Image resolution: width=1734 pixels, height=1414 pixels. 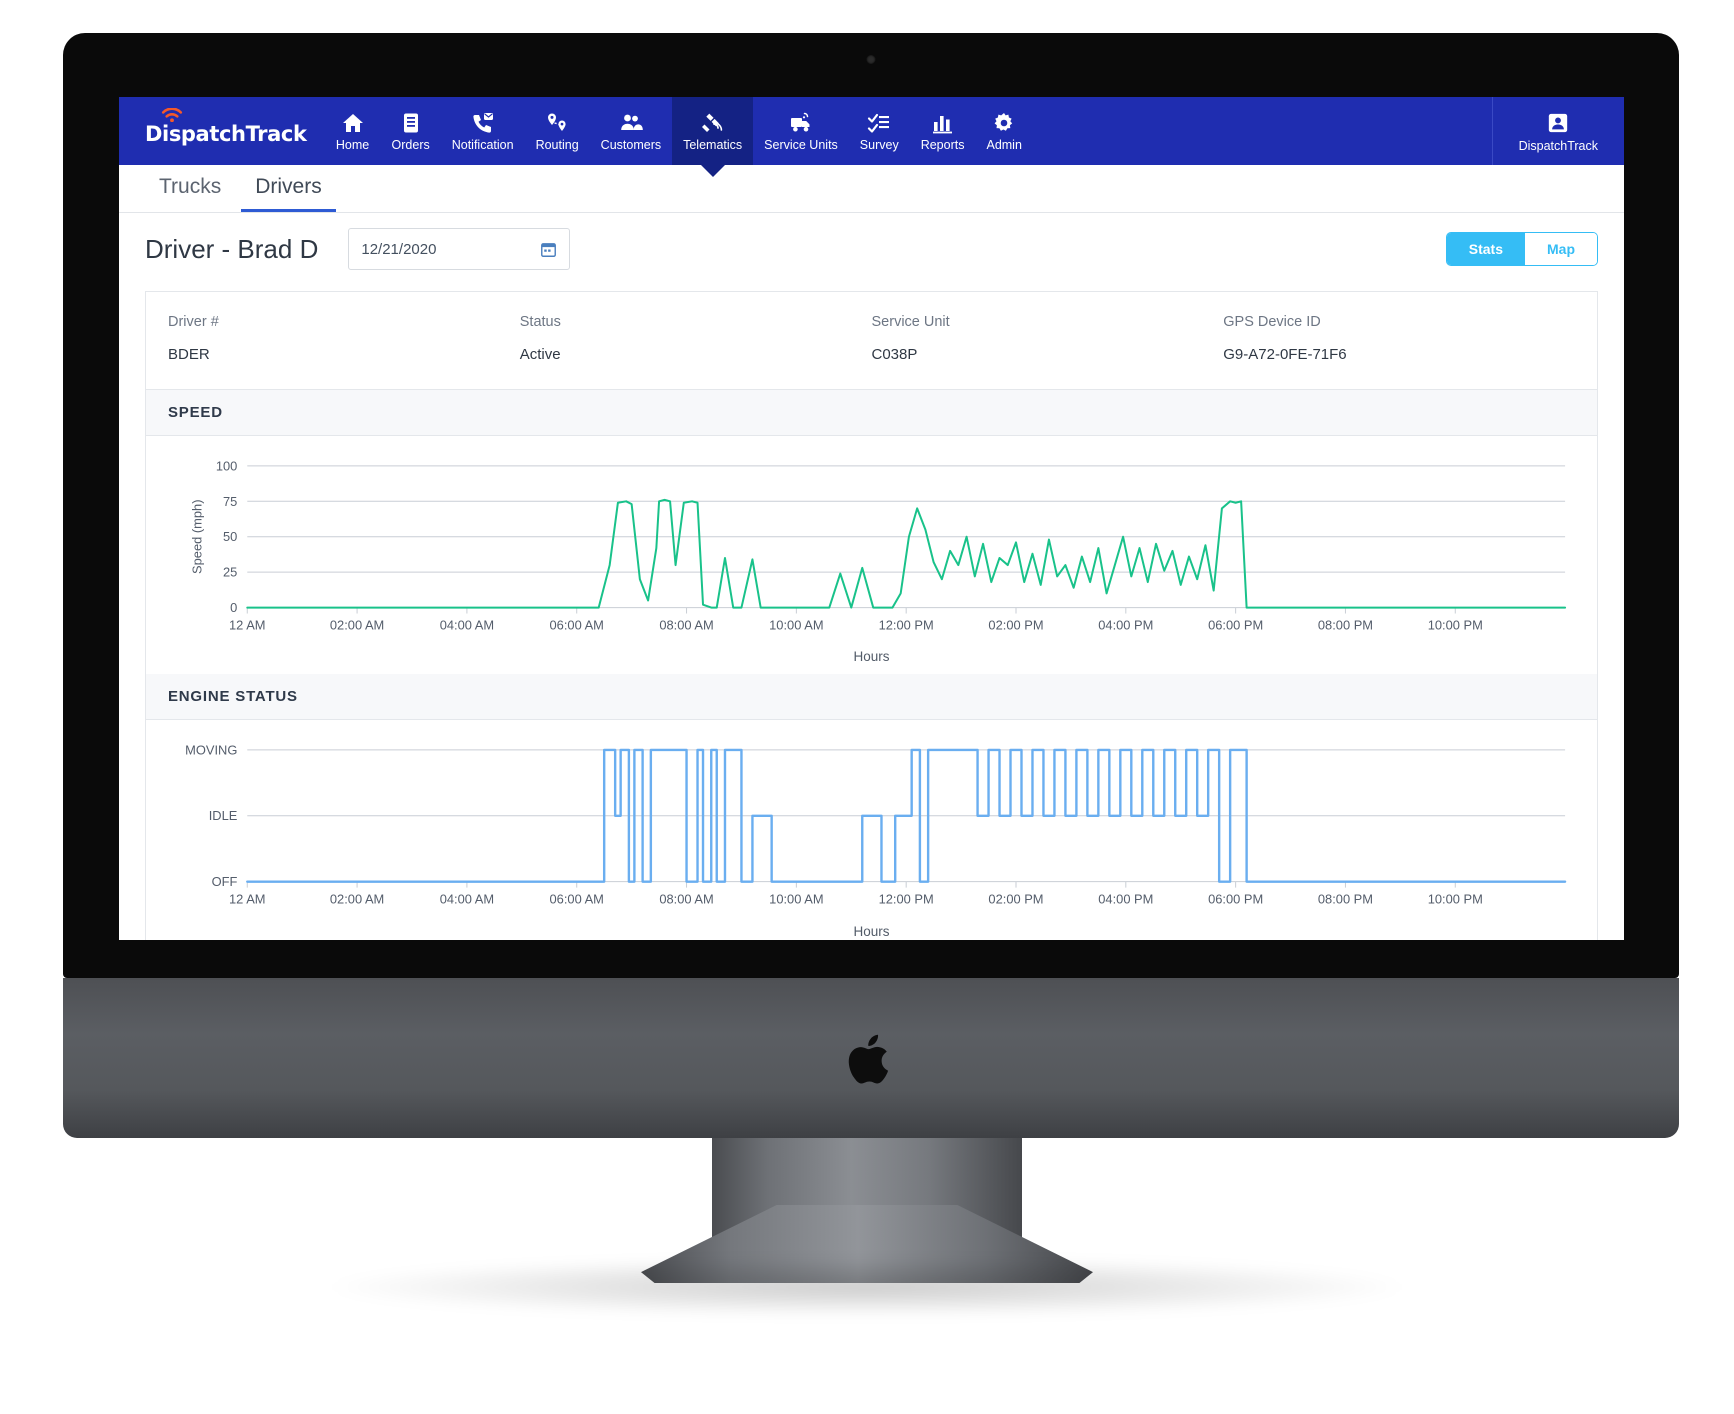 What do you see at coordinates (1004, 145) in the screenshot?
I see `nav-label-admin: Admin` at bounding box center [1004, 145].